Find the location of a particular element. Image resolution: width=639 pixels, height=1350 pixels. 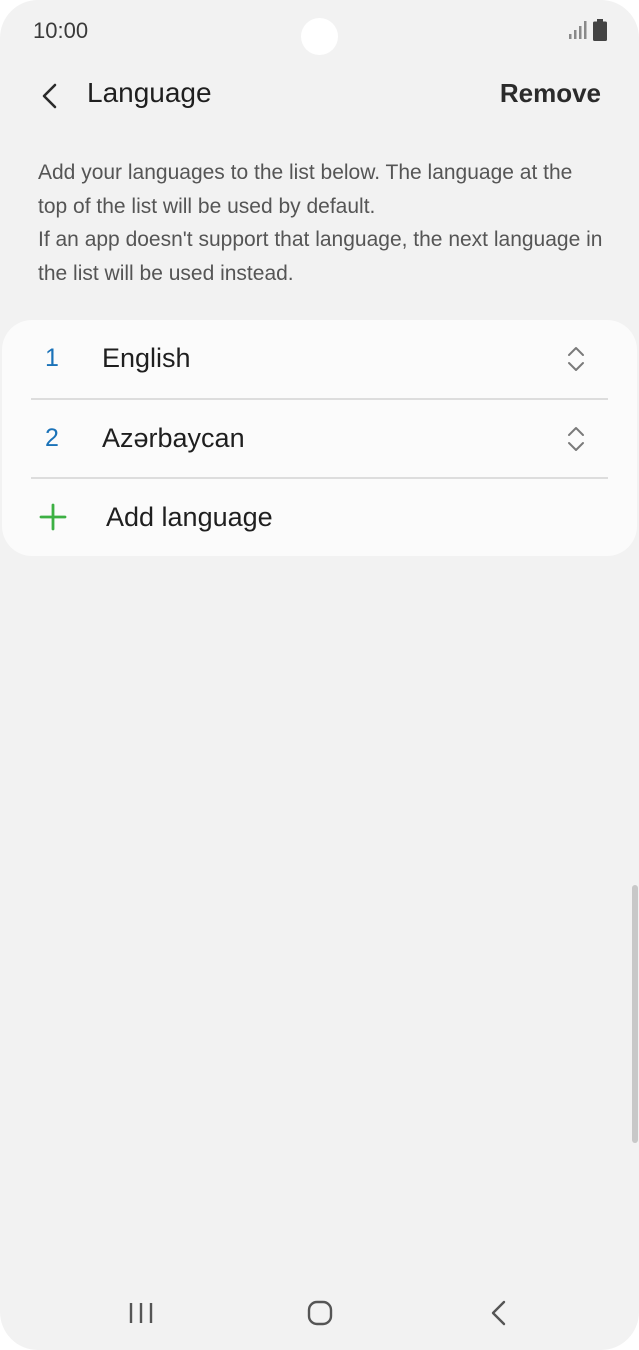

status-bar: 10:00 is located at coordinates (319, 31).